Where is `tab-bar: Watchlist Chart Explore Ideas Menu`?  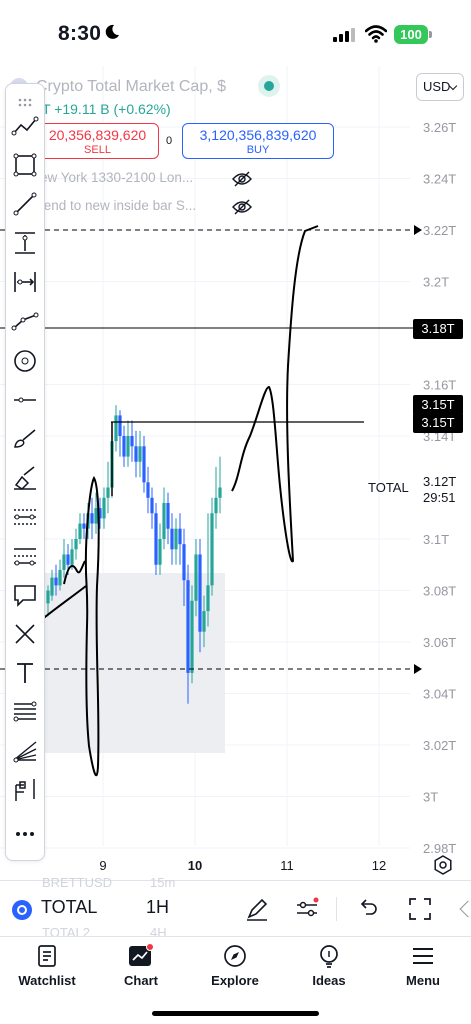 tab-bar: Watchlist Chart Explore Ideas Menu is located at coordinates (235, 980).